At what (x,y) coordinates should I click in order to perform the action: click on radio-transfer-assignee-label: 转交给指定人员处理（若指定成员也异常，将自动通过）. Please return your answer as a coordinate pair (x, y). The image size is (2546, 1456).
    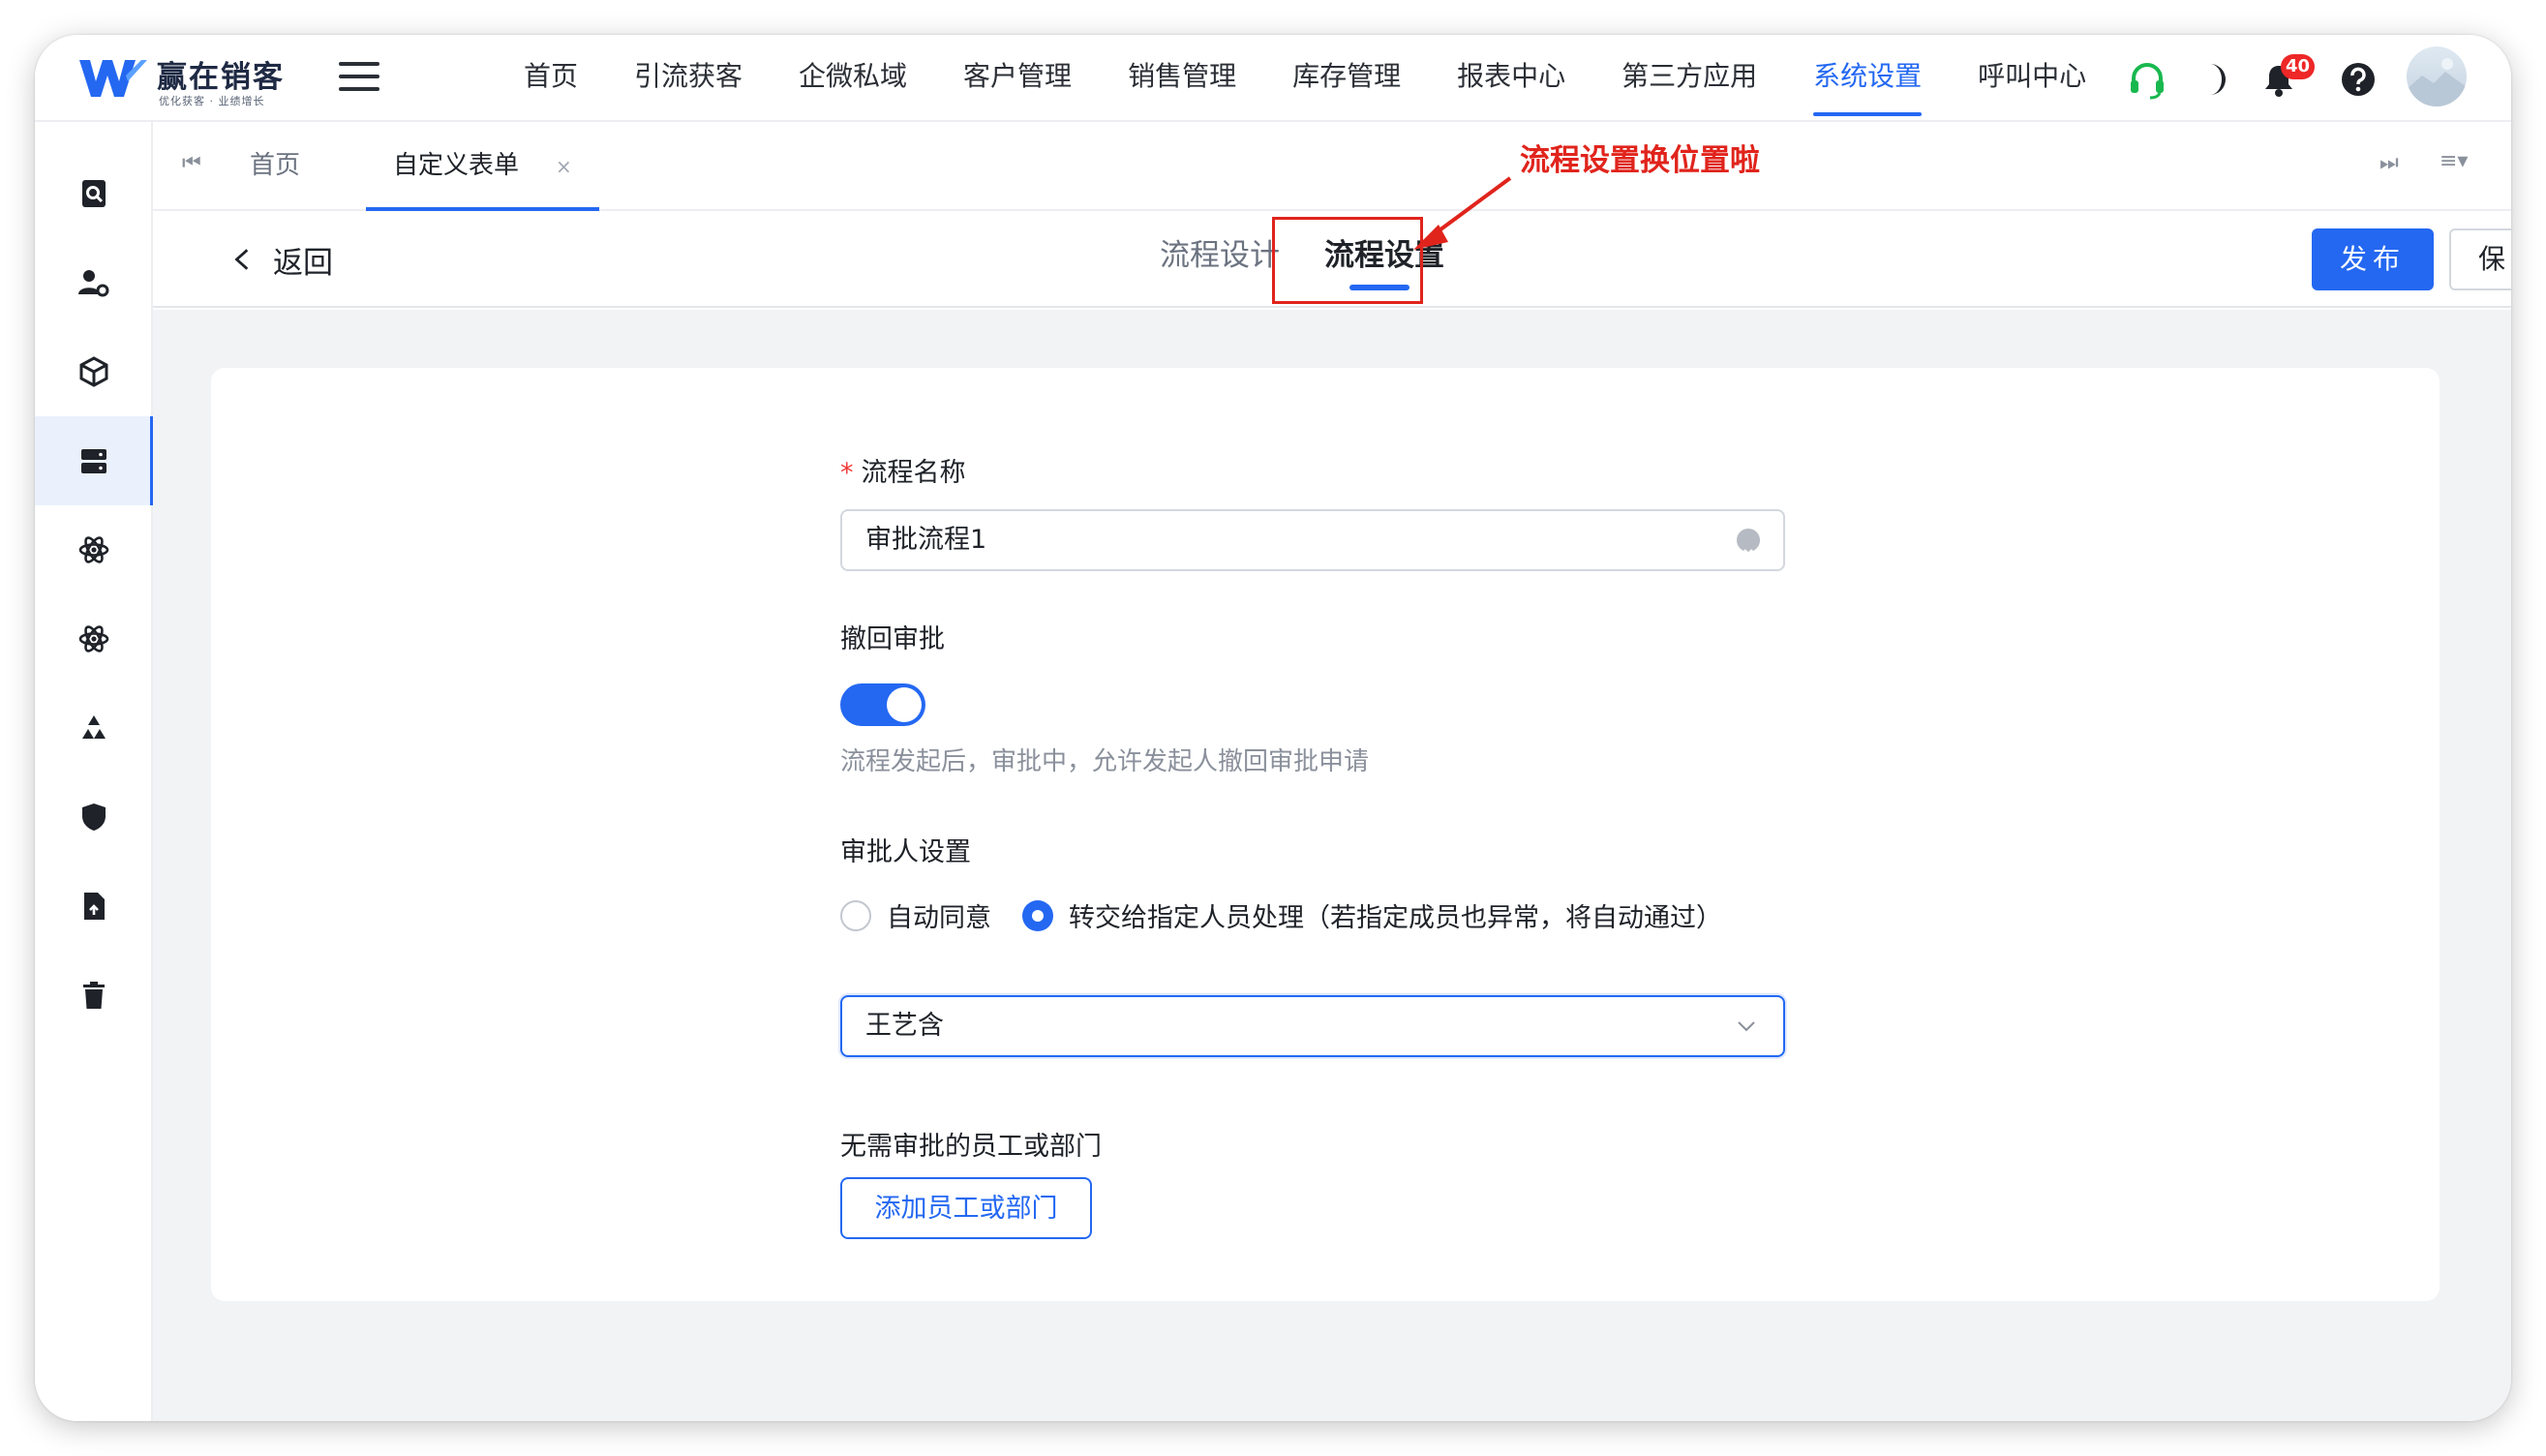
    Looking at the image, I should click on (1395, 915).